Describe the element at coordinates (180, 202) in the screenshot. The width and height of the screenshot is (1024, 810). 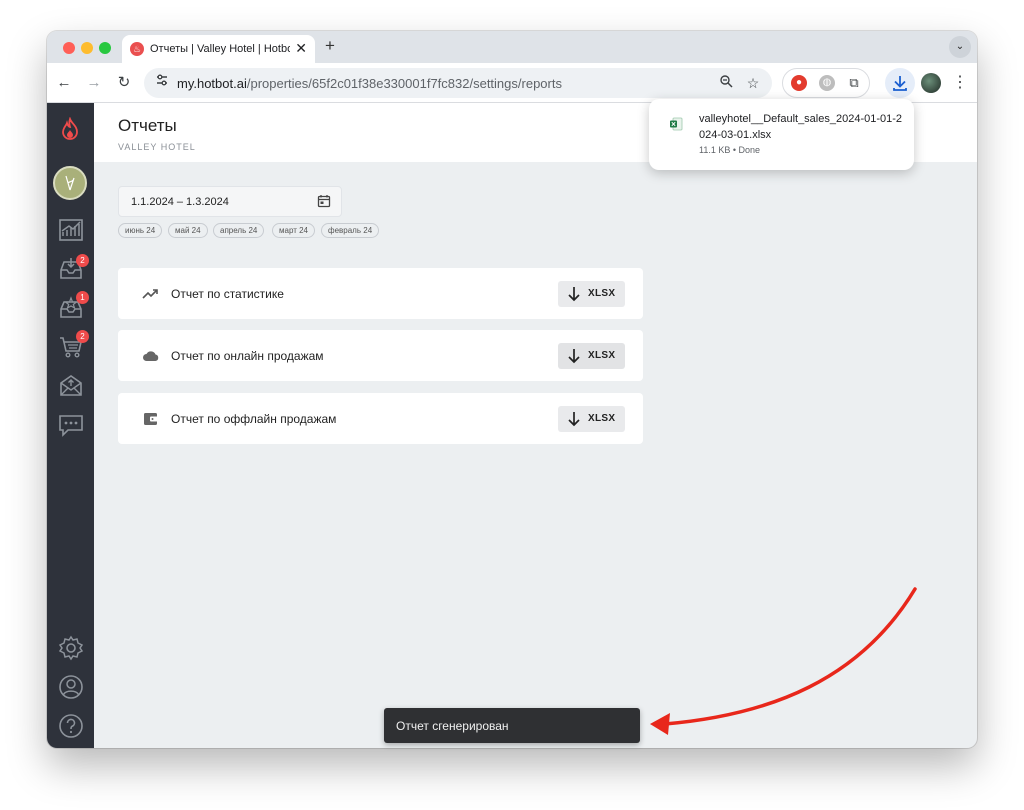
I see `date-range-value: 1.1.2024 – 1.3.2024` at that location.